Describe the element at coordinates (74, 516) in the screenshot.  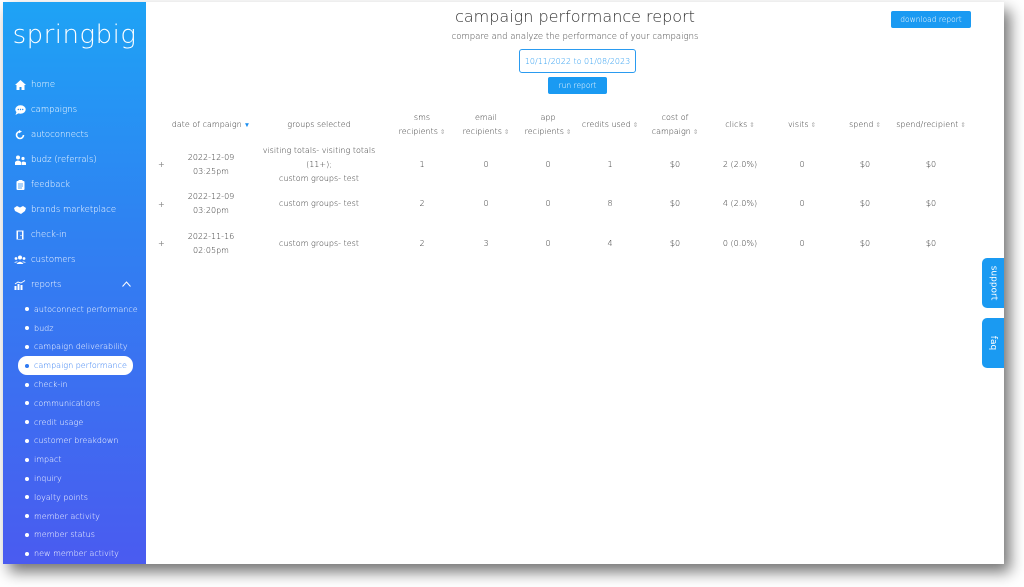
I see `submenu-item: member activity` at that location.